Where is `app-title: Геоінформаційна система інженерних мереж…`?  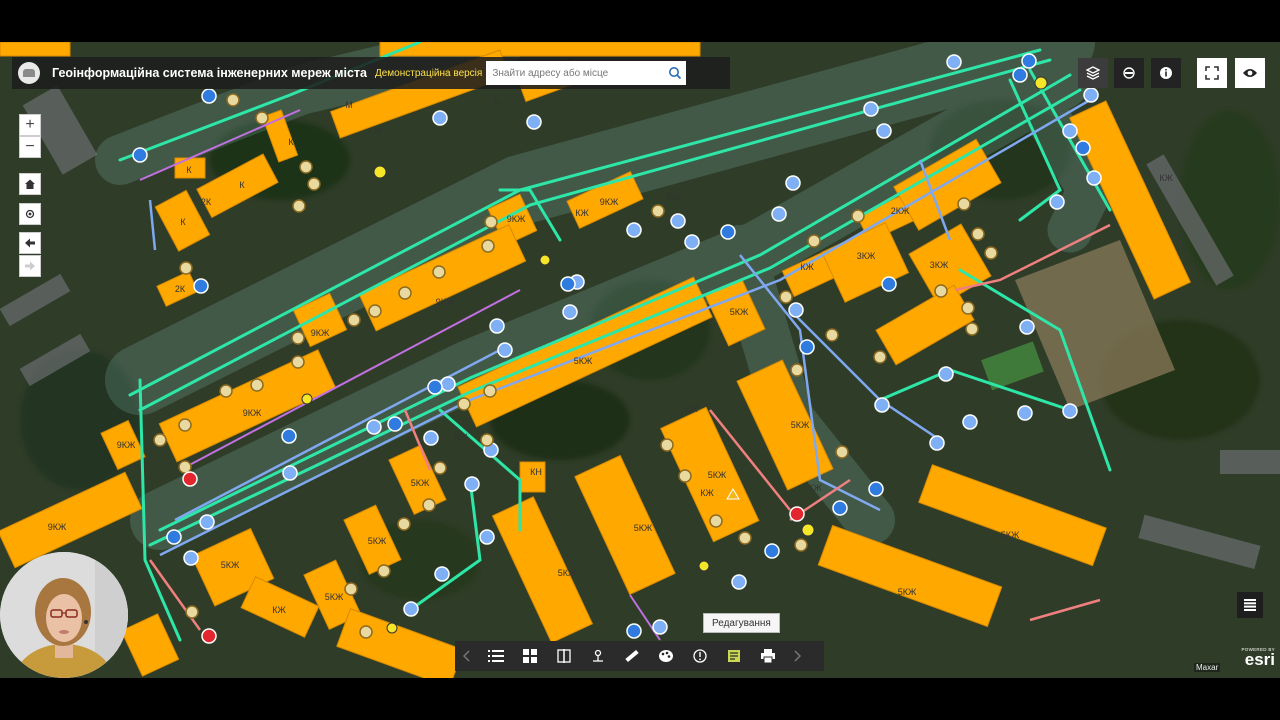 app-title: Геоінформаційна система інженерних мереж… is located at coordinates (209, 73).